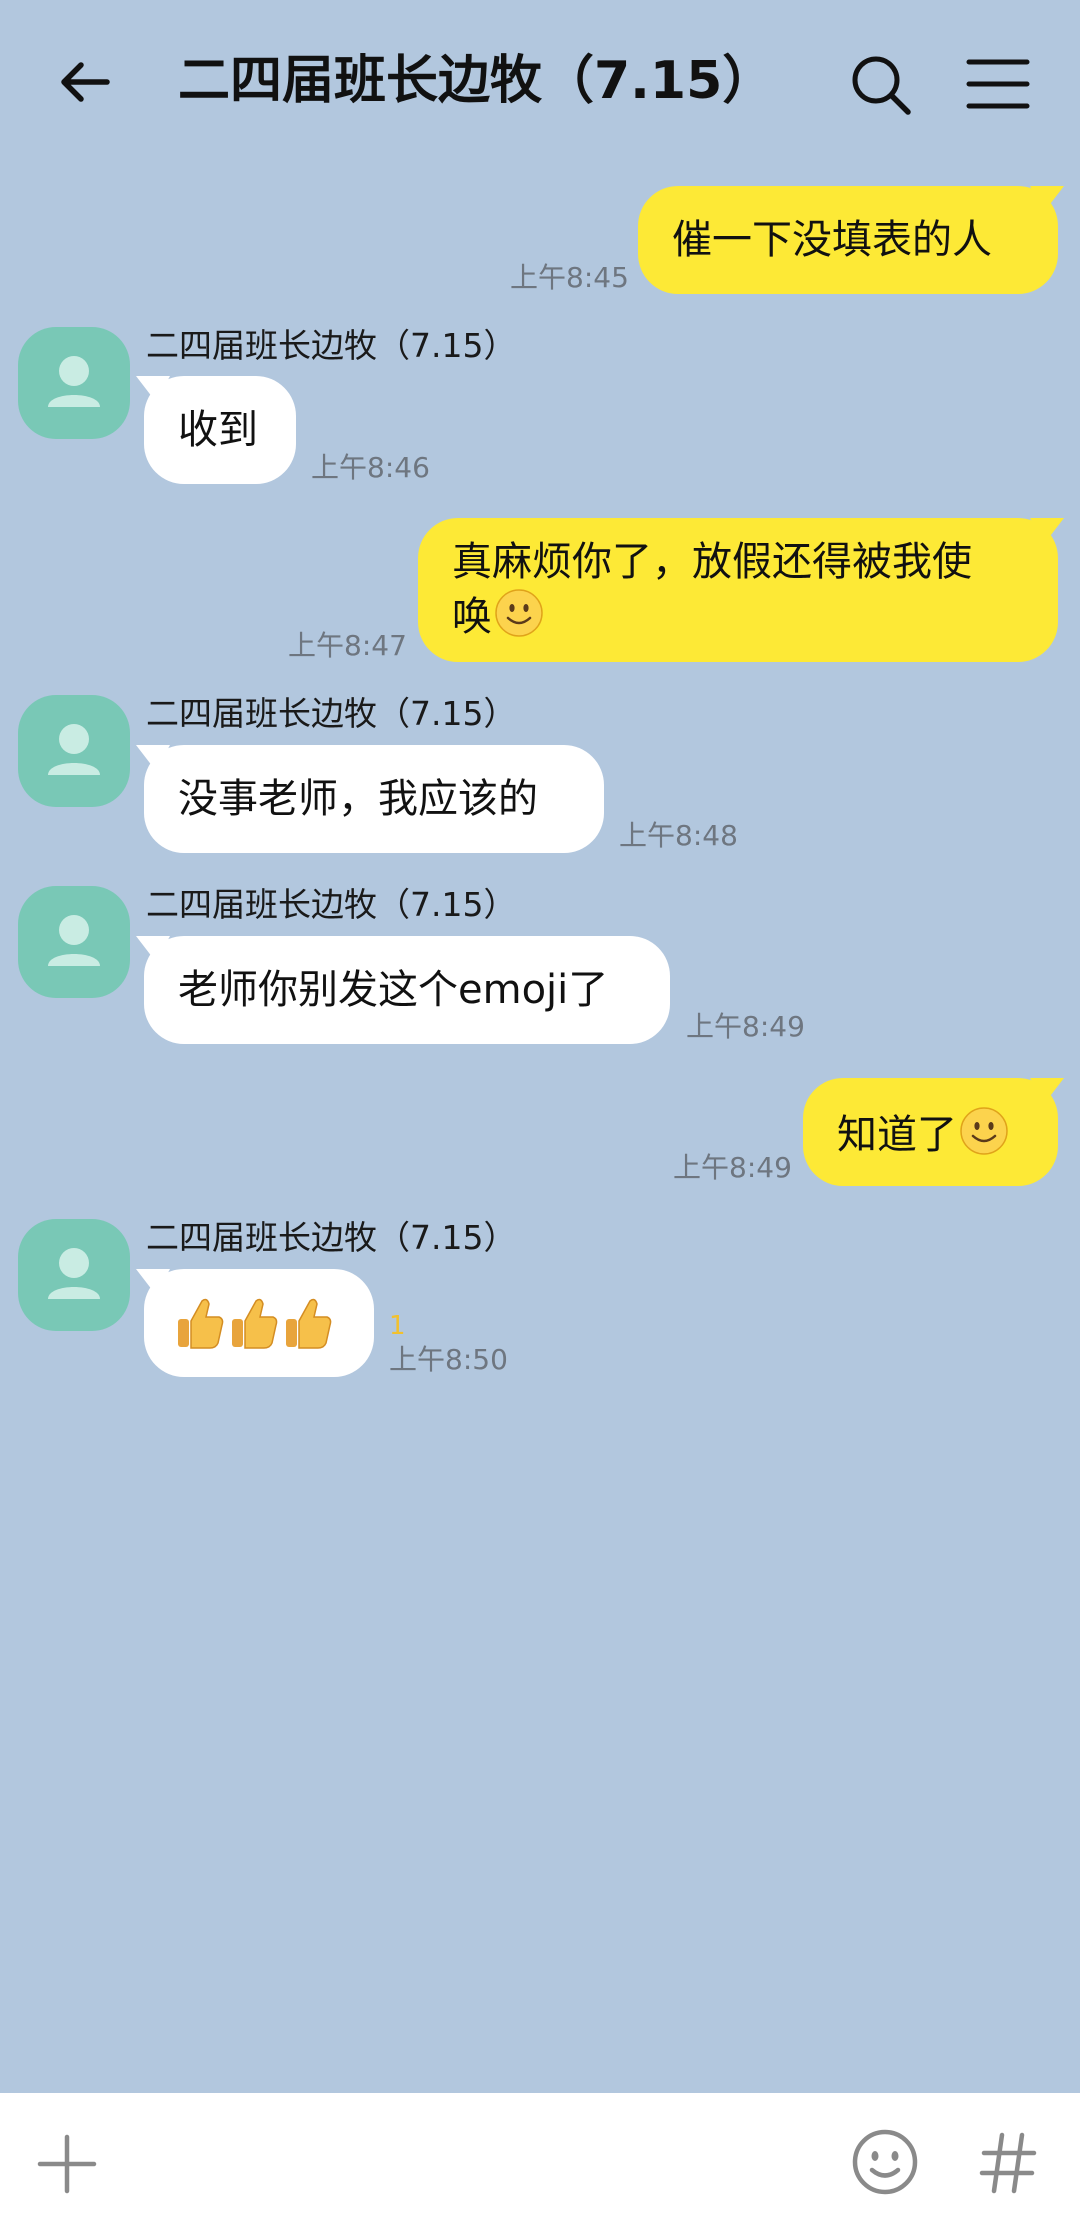 The width and height of the screenshot is (1080, 2237). What do you see at coordinates (476, 81) in the screenshot?
I see `chat-title: 二四届班长边牧（7.15）` at bounding box center [476, 81].